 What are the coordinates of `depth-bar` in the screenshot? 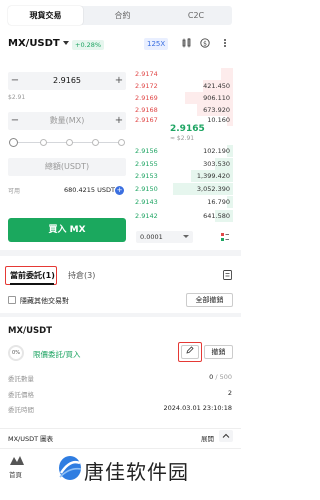 It's located at (227, 74).